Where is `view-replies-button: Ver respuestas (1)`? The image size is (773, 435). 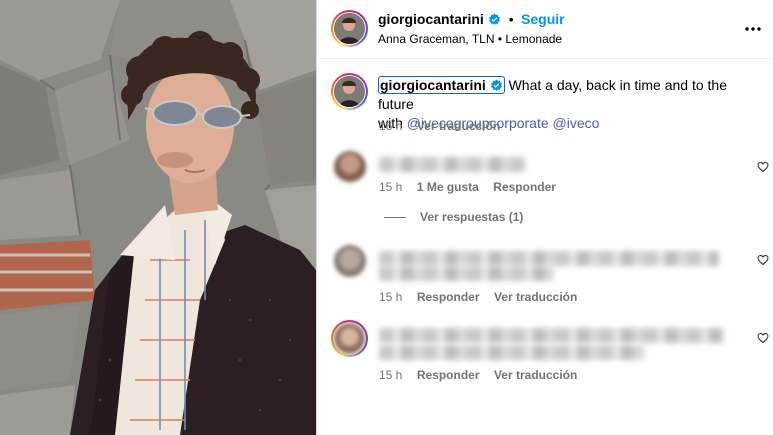 view-replies-button: Ver respuestas (1) is located at coordinates (471, 217).